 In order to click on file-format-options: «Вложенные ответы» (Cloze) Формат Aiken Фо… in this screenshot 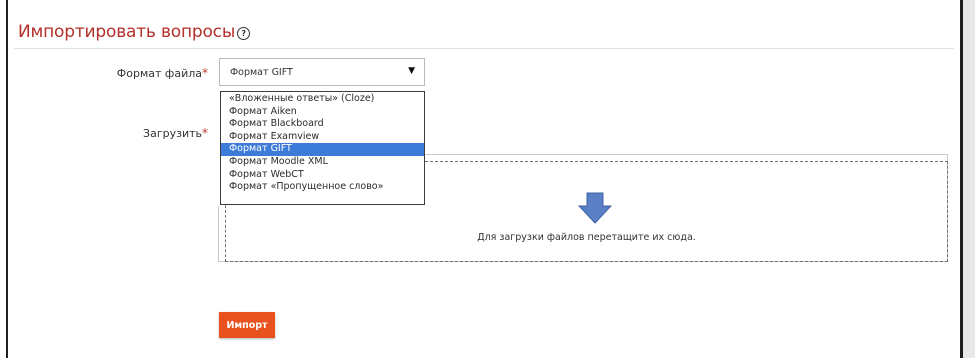, I will do `click(322, 148)`.